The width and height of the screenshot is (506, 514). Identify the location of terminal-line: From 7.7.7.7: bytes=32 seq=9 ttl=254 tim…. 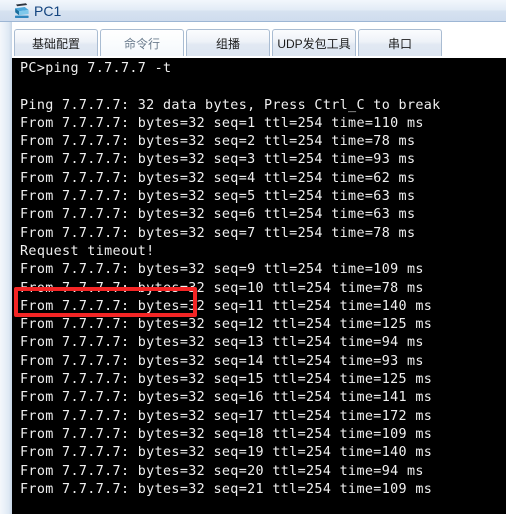
(222, 270).